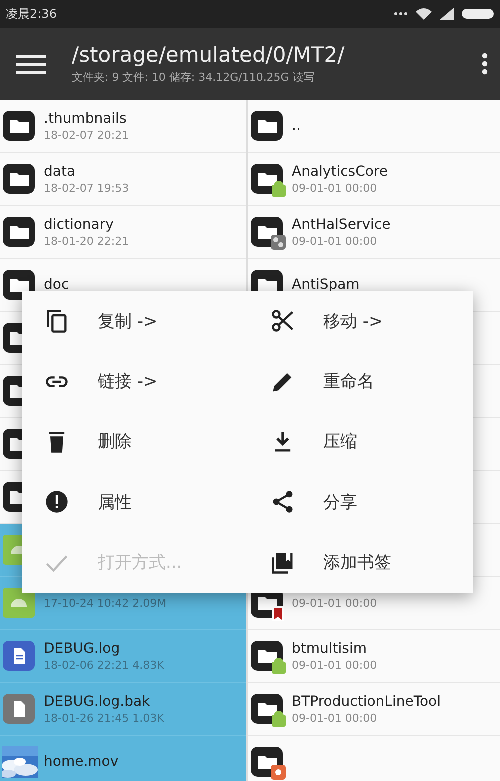 This screenshot has height=781, width=500. What do you see at coordinates (340, 172) in the screenshot?
I see `file-name: AnalyticsCore` at bounding box center [340, 172].